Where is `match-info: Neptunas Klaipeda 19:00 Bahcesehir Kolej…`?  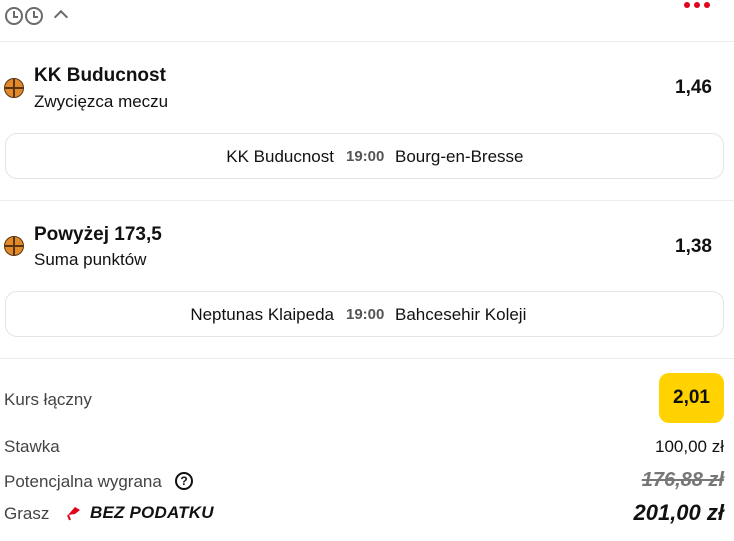
match-info: Neptunas Klaipeda 19:00 Bahcesehir Kolej… is located at coordinates (364, 314).